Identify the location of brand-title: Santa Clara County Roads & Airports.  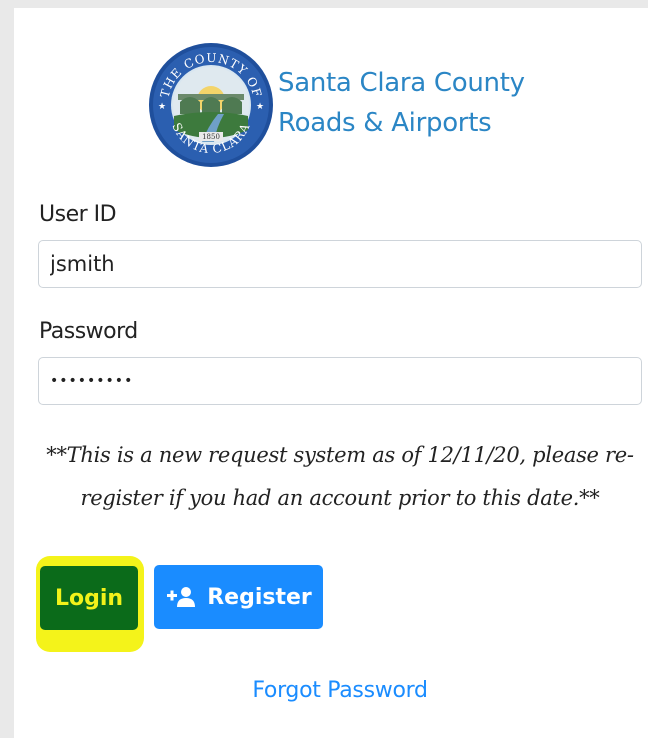
(401, 103).